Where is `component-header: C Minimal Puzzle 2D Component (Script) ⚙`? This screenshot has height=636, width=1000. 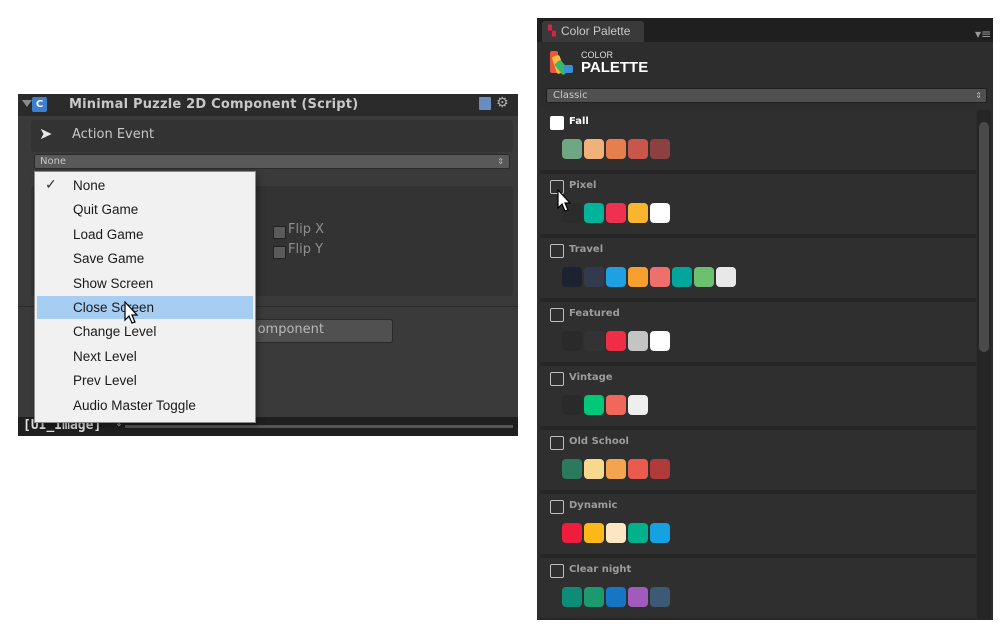
component-header: C Minimal Puzzle 2D Component (Script) ⚙ is located at coordinates (268, 105).